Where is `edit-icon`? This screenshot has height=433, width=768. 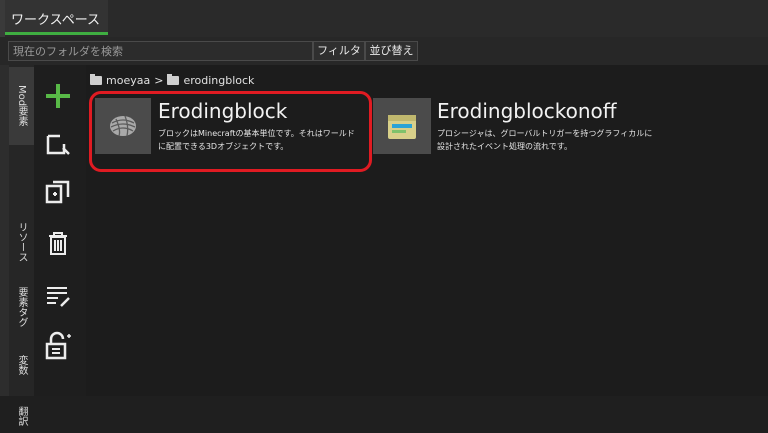 edit-icon is located at coordinates (58, 144).